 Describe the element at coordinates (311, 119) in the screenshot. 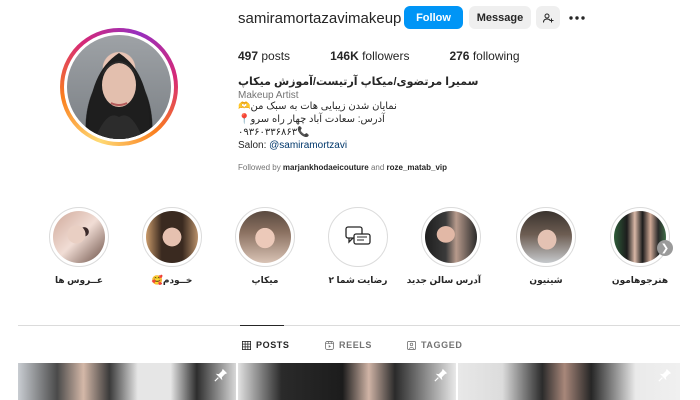

I see `bio-line: آدرس: سعادت آباد چهار راه سرو📍` at that location.